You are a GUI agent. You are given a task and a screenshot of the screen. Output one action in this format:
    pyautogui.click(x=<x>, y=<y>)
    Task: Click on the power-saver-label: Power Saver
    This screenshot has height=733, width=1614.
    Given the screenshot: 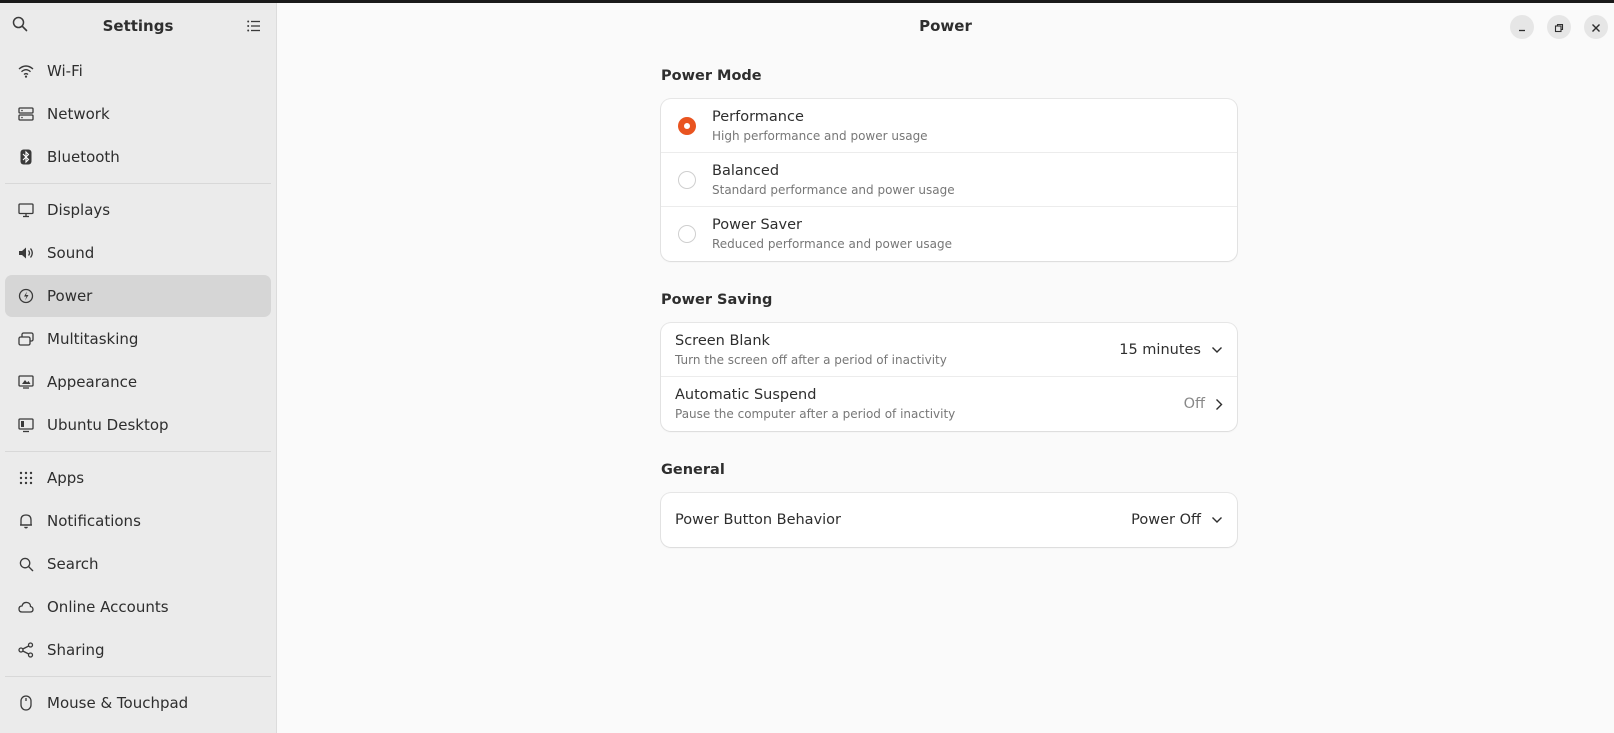 What is the action you would take?
    pyautogui.click(x=757, y=225)
    